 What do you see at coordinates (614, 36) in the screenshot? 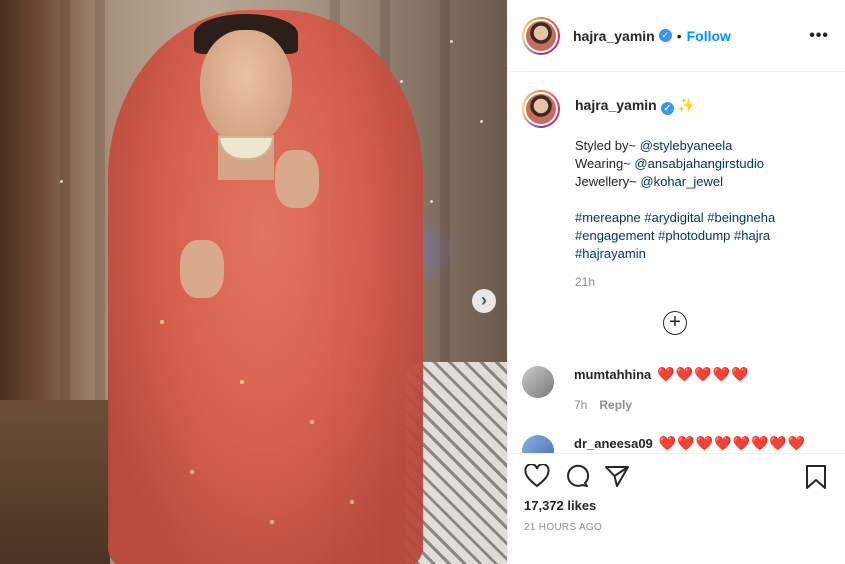
I see `username: hajra_yamin` at bounding box center [614, 36].